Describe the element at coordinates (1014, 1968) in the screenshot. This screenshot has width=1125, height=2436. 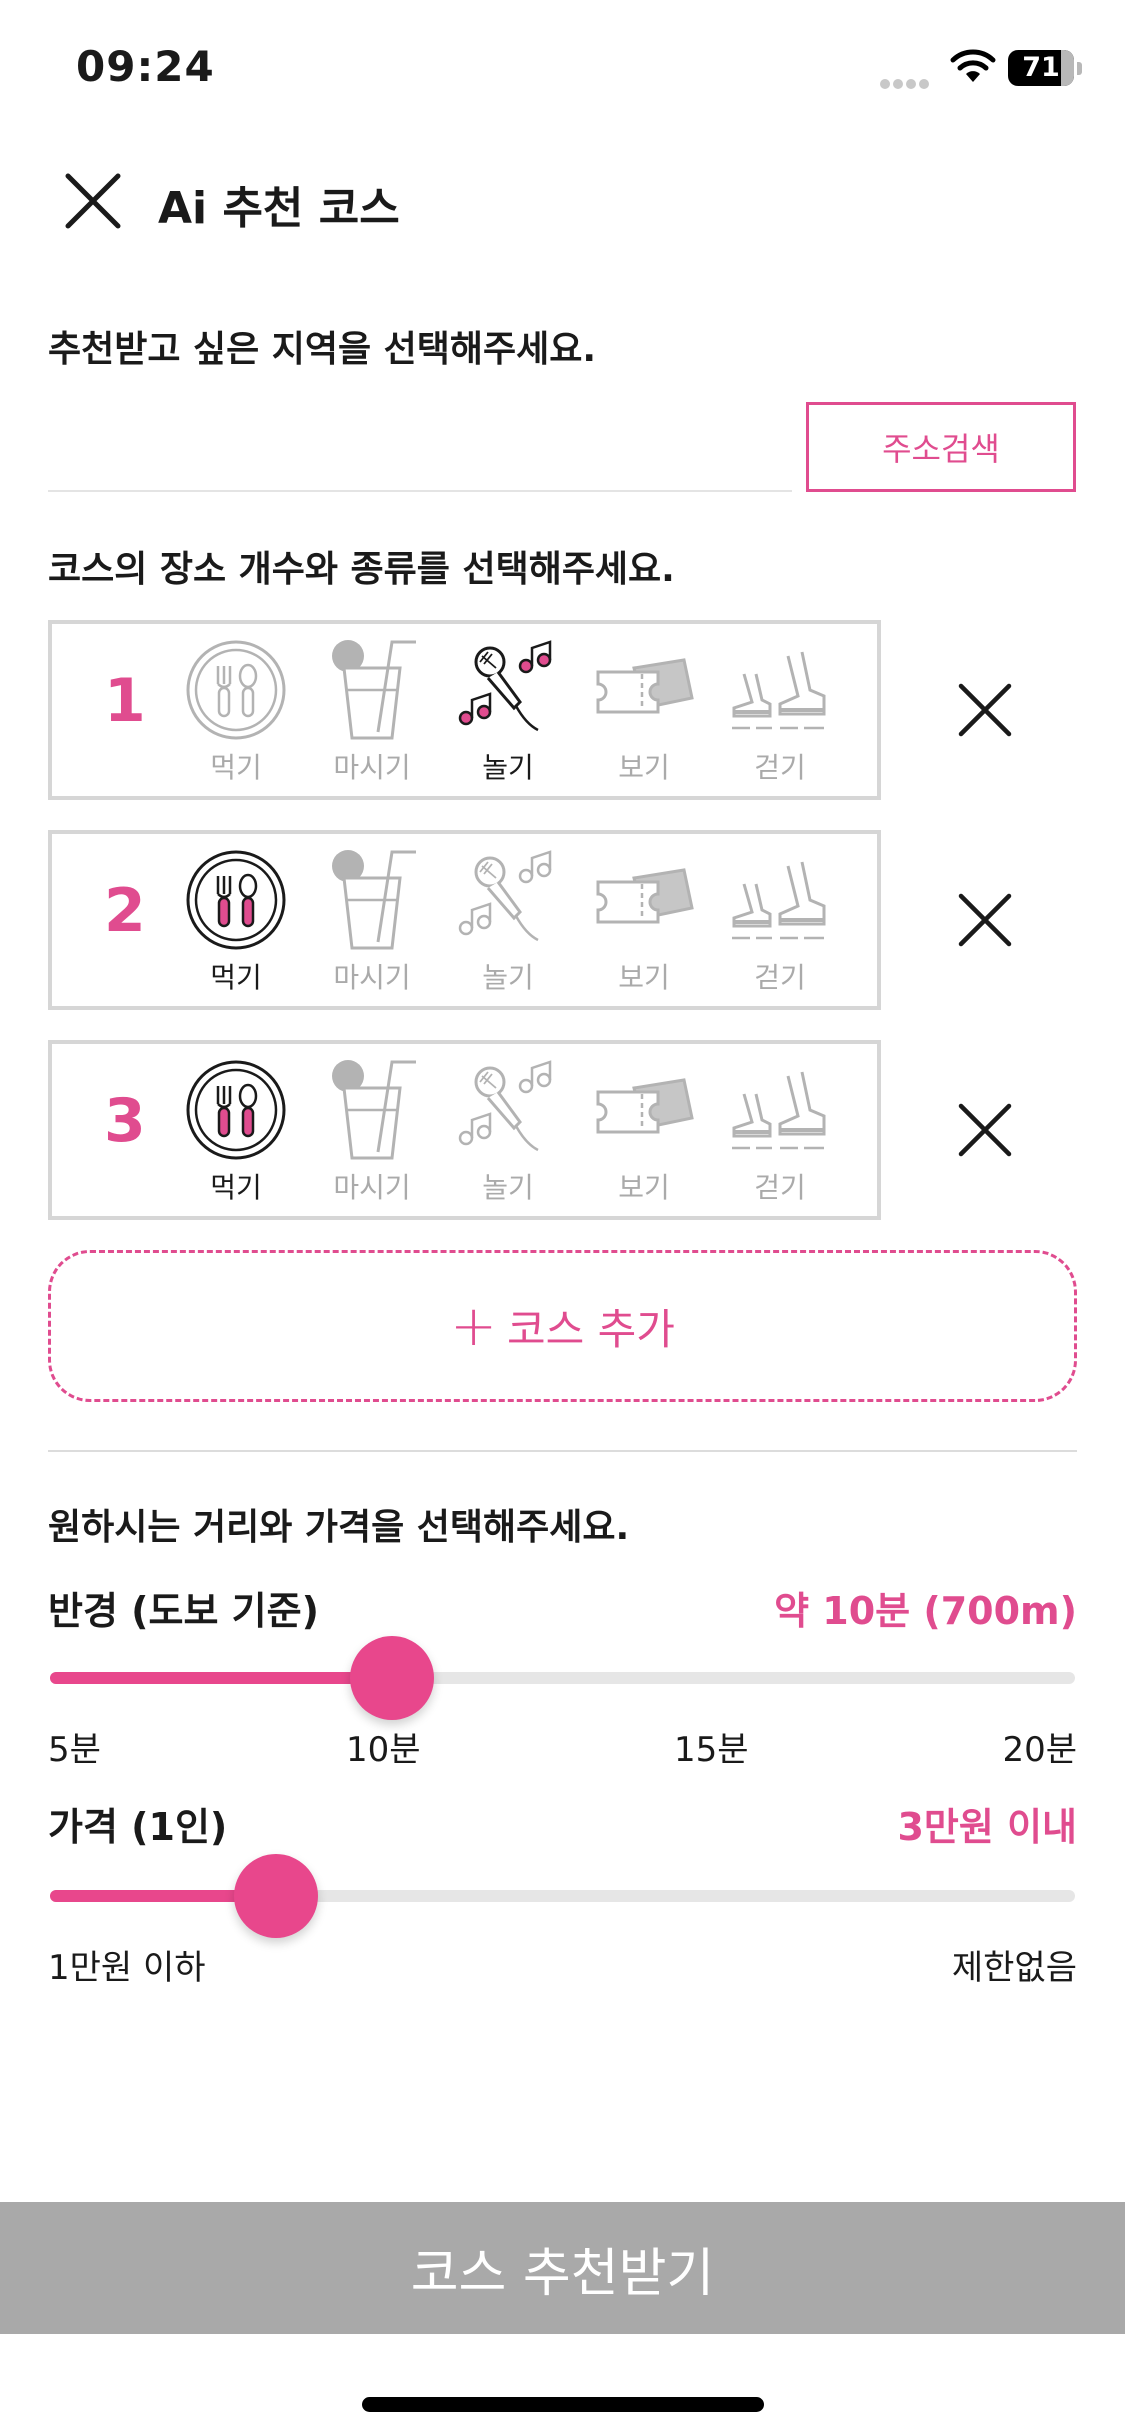
I see `price-max-label: 제한없음` at that location.